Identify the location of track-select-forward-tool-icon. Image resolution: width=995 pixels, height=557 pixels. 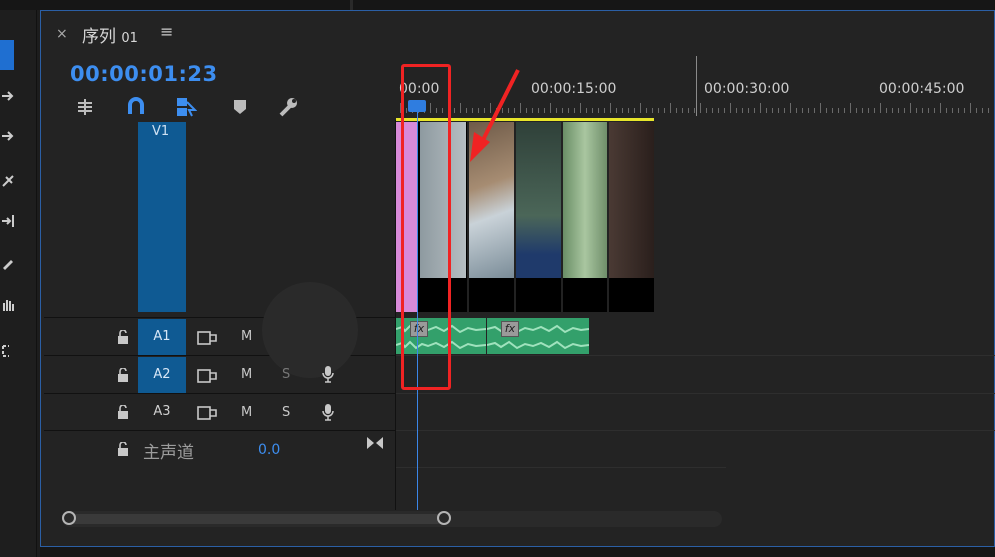
(8, 96).